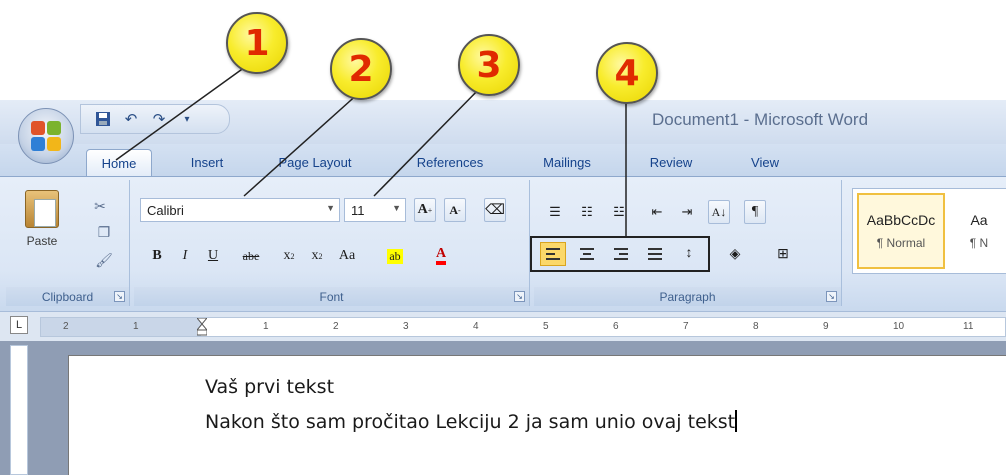 The image size is (1006, 475). Describe the element at coordinates (756, 326) in the screenshot. I see `ruler-label: 8` at that location.